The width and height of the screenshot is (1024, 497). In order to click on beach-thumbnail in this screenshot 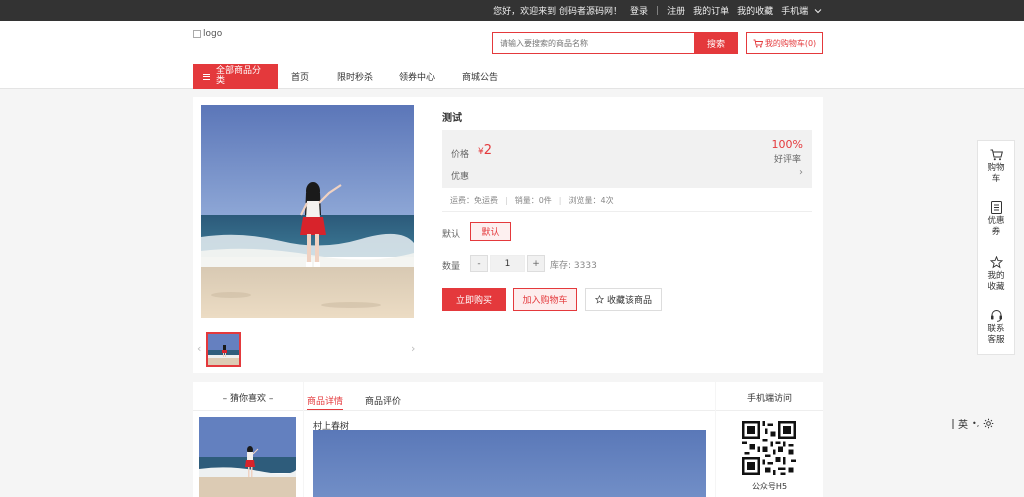, I will do `click(223, 349)`.